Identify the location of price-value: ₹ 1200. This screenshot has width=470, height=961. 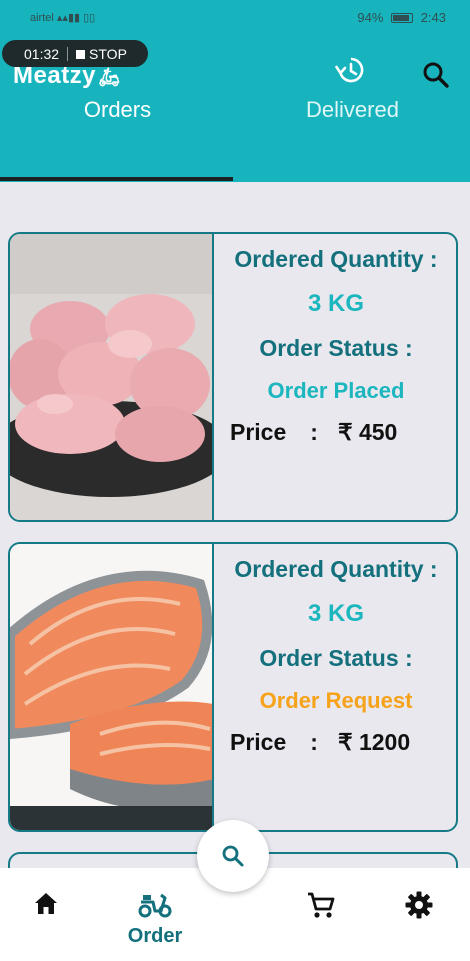
(374, 742).